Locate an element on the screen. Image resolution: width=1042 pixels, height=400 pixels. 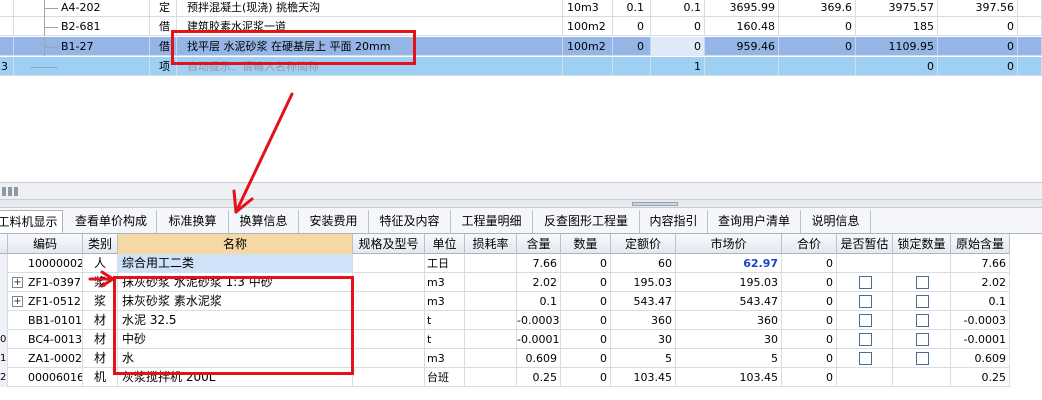
horizontal-scrollbar is located at coordinates (521, 191).